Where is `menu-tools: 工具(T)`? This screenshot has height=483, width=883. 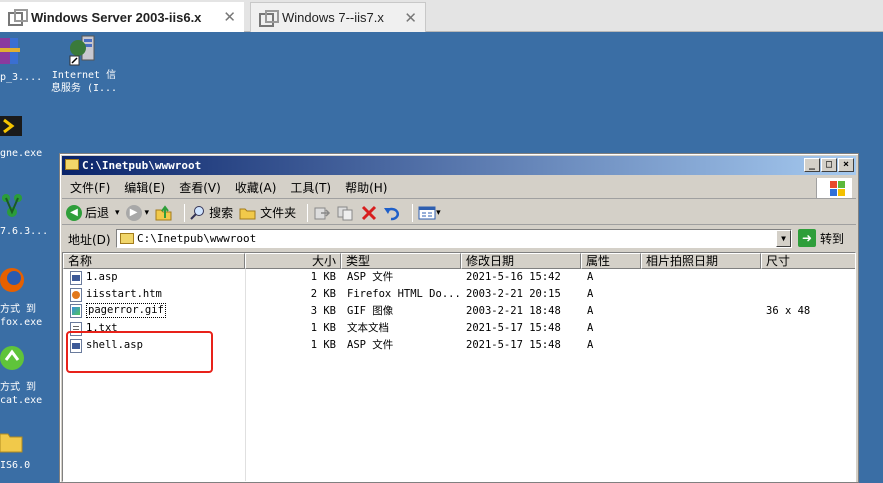 menu-tools: 工具(T) is located at coordinates (310, 187).